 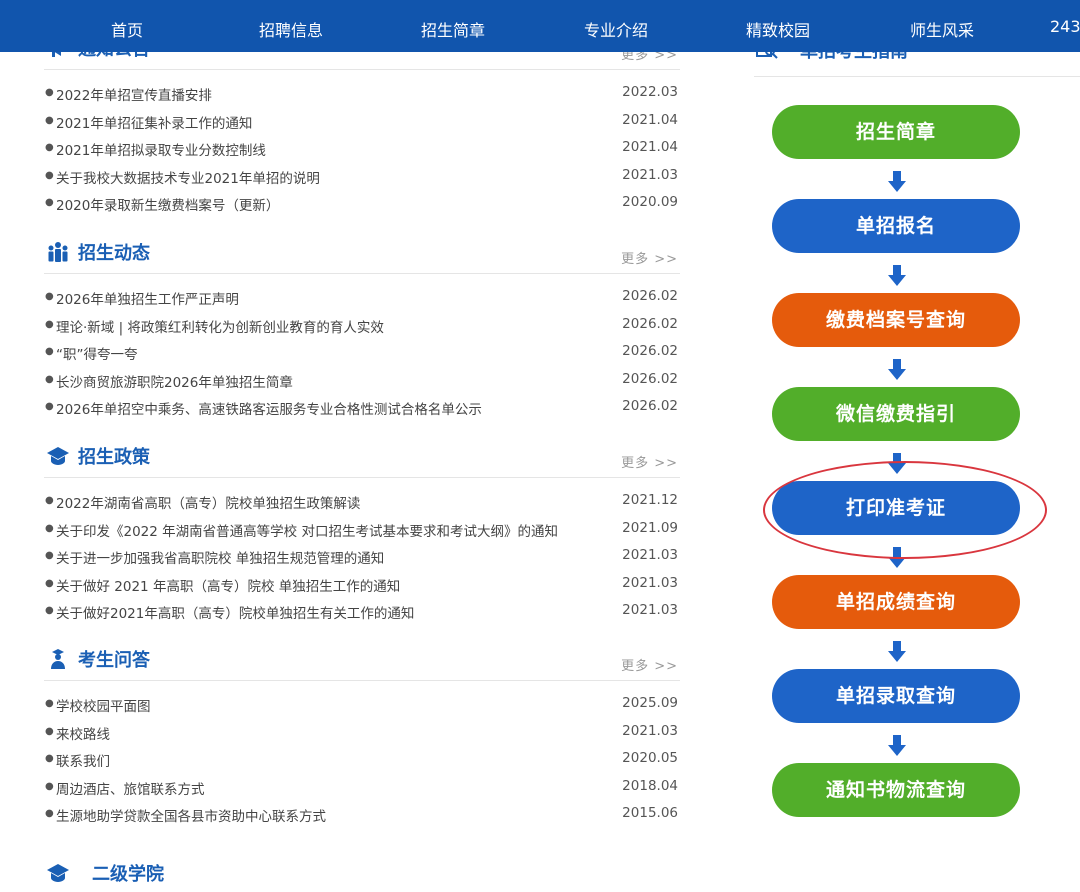 What do you see at coordinates (208, 502) in the screenshot?
I see `item-title: 2022年湖南省高职（高专）院校单独招生政策解读` at bounding box center [208, 502].